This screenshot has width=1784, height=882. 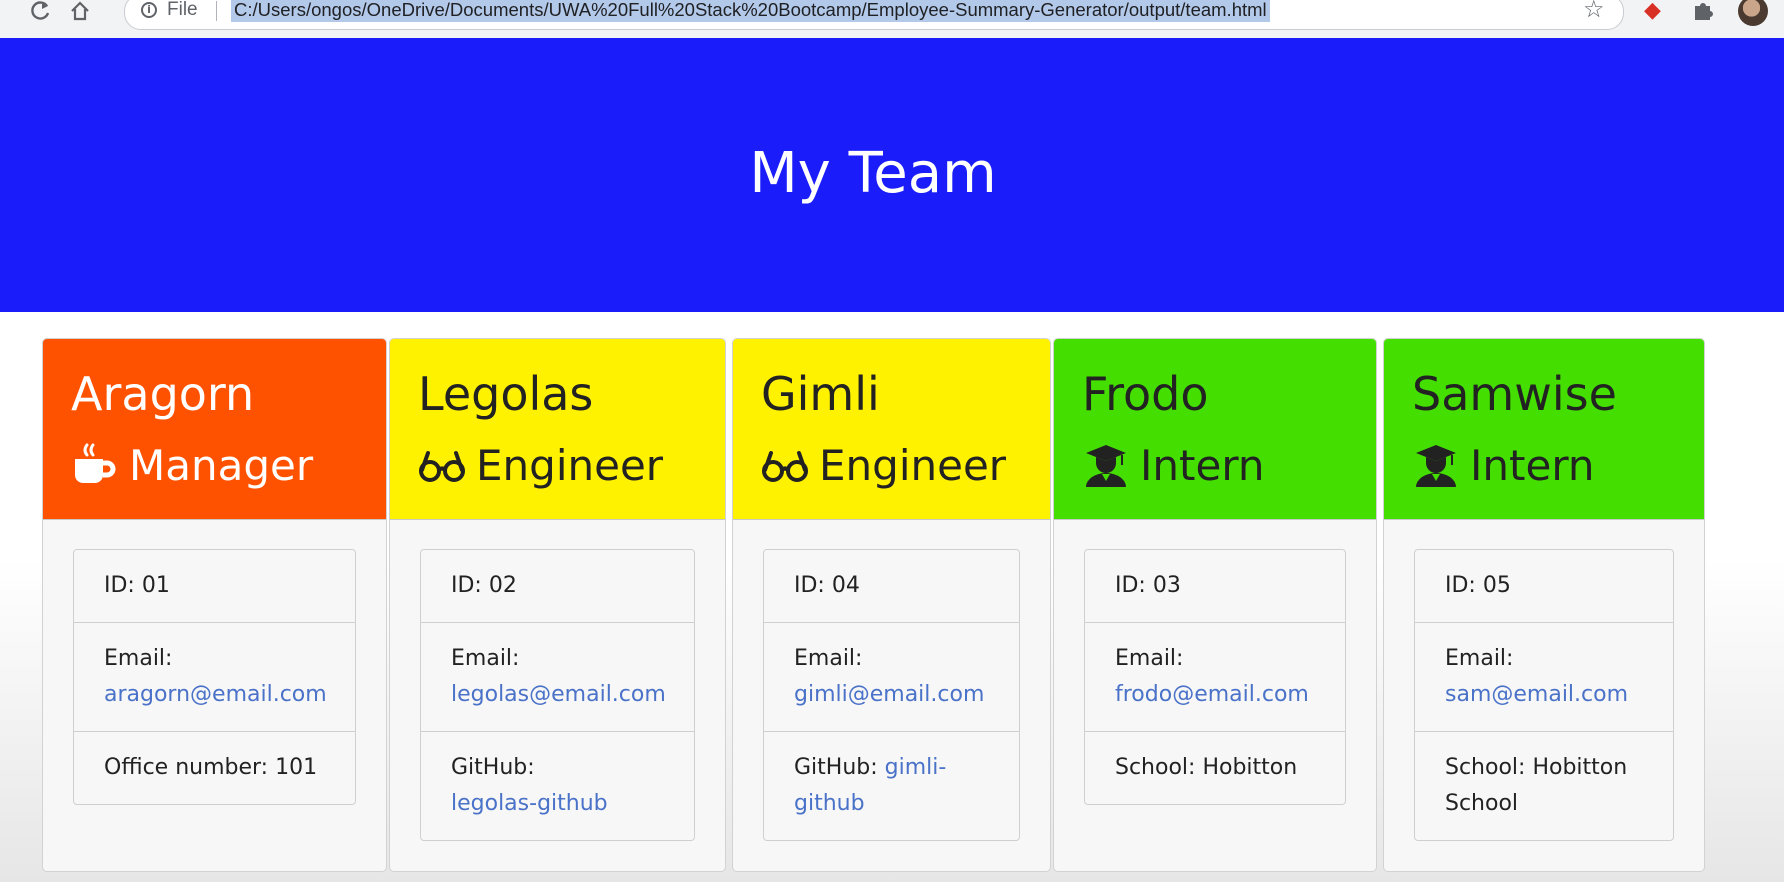 What do you see at coordinates (557, 429) in the screenshot?
I see `card-header: Legolas Engineer` at bounding box center [557, 429].